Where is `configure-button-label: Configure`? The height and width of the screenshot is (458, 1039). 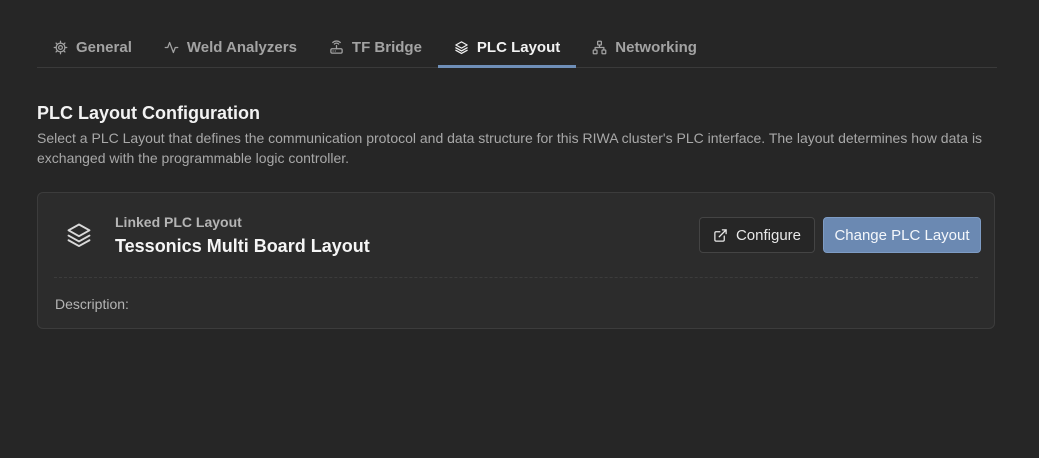
configure-button-label: Configure is located at coordinates (768, 235).